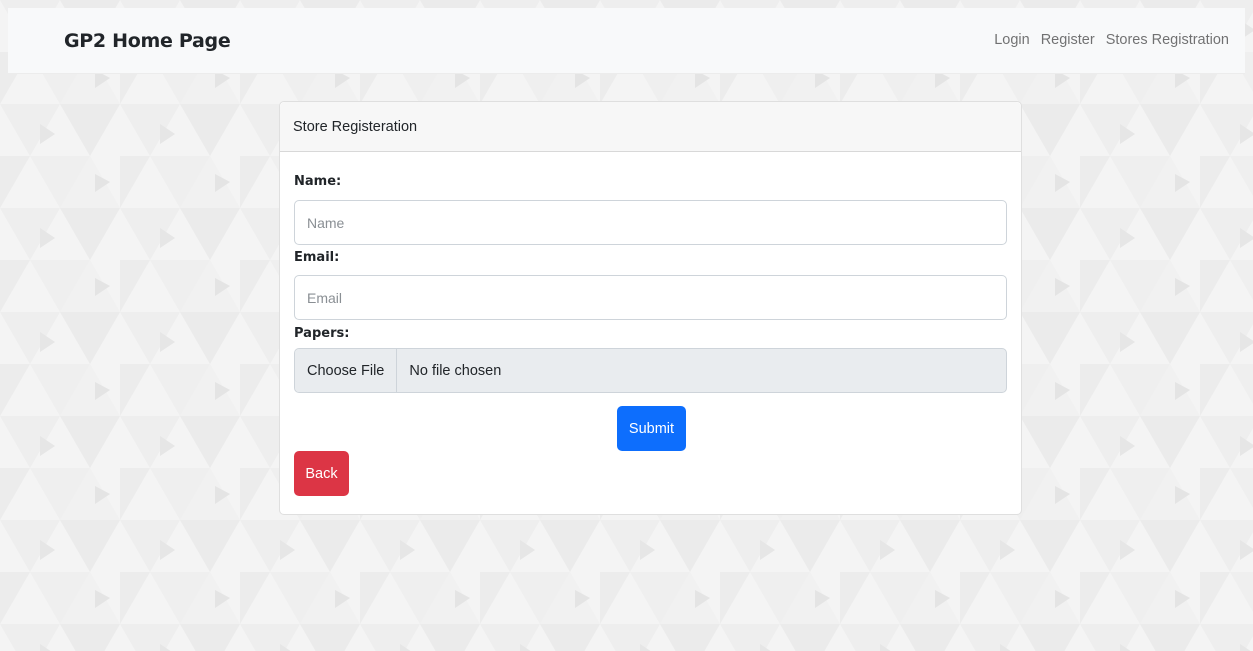 This screenshot has width=1253, height=651. What do you see at coordinates (322, 333) in the screenshot?
I see `papers-label: Papers:` at bounding box center [322, 333].